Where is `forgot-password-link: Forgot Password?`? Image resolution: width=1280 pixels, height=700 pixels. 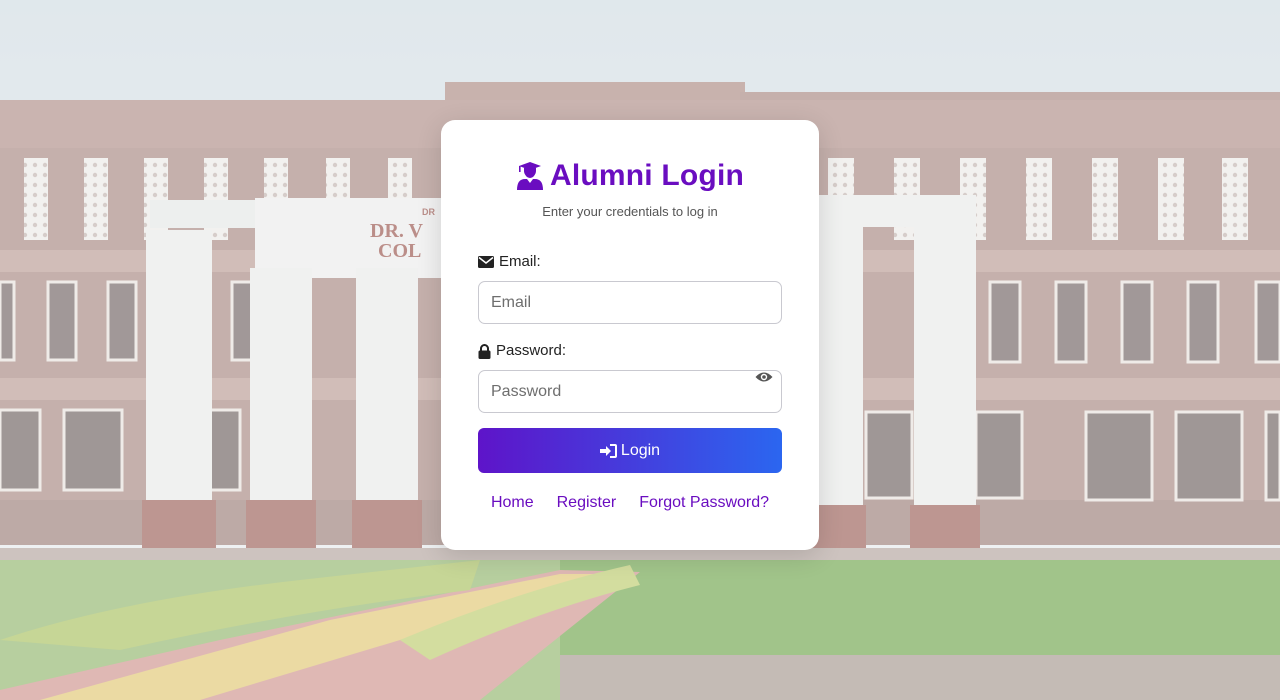
forgot-password-link: Forgot Password? is located at coordinates (704, 503).